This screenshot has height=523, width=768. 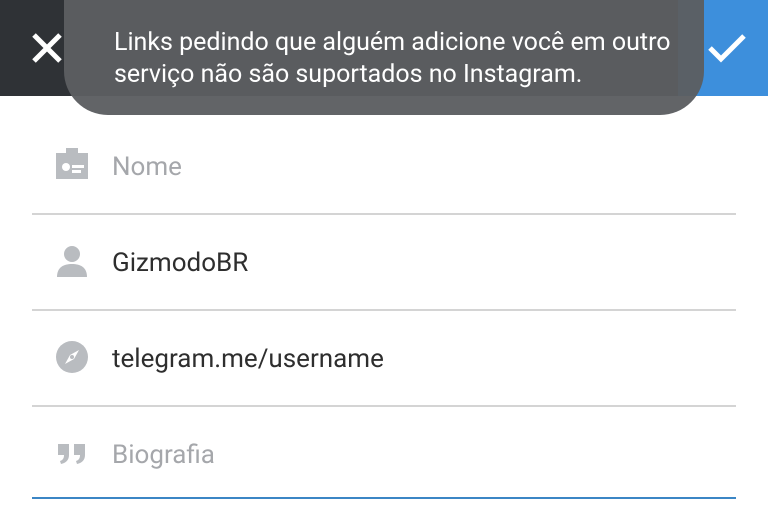 I want to click on confirm-button, so click(x=727, y=48).